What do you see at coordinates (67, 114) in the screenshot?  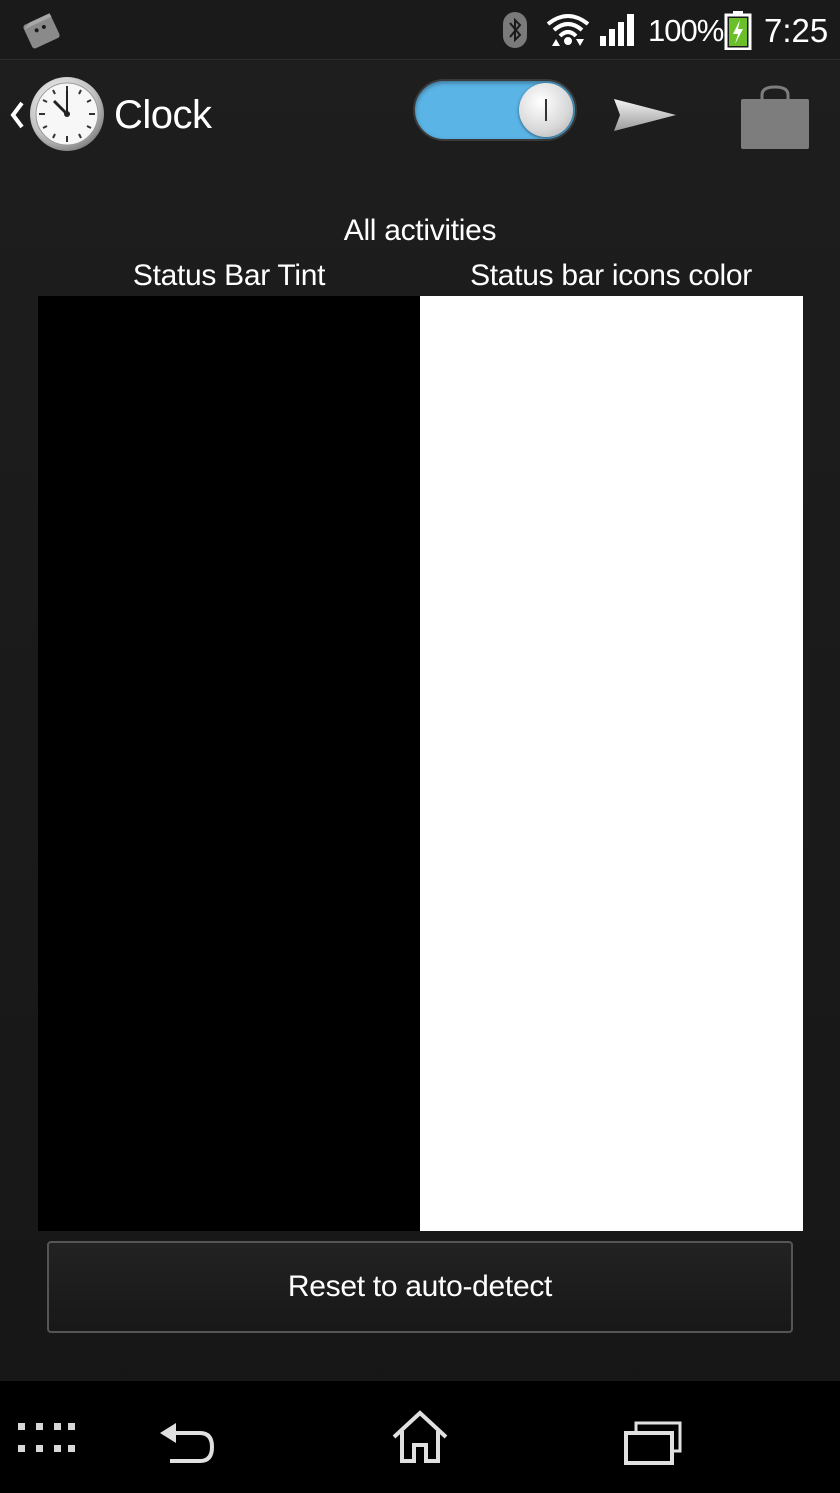 I see `clock-app-icon` at bounding box center [67, 114].